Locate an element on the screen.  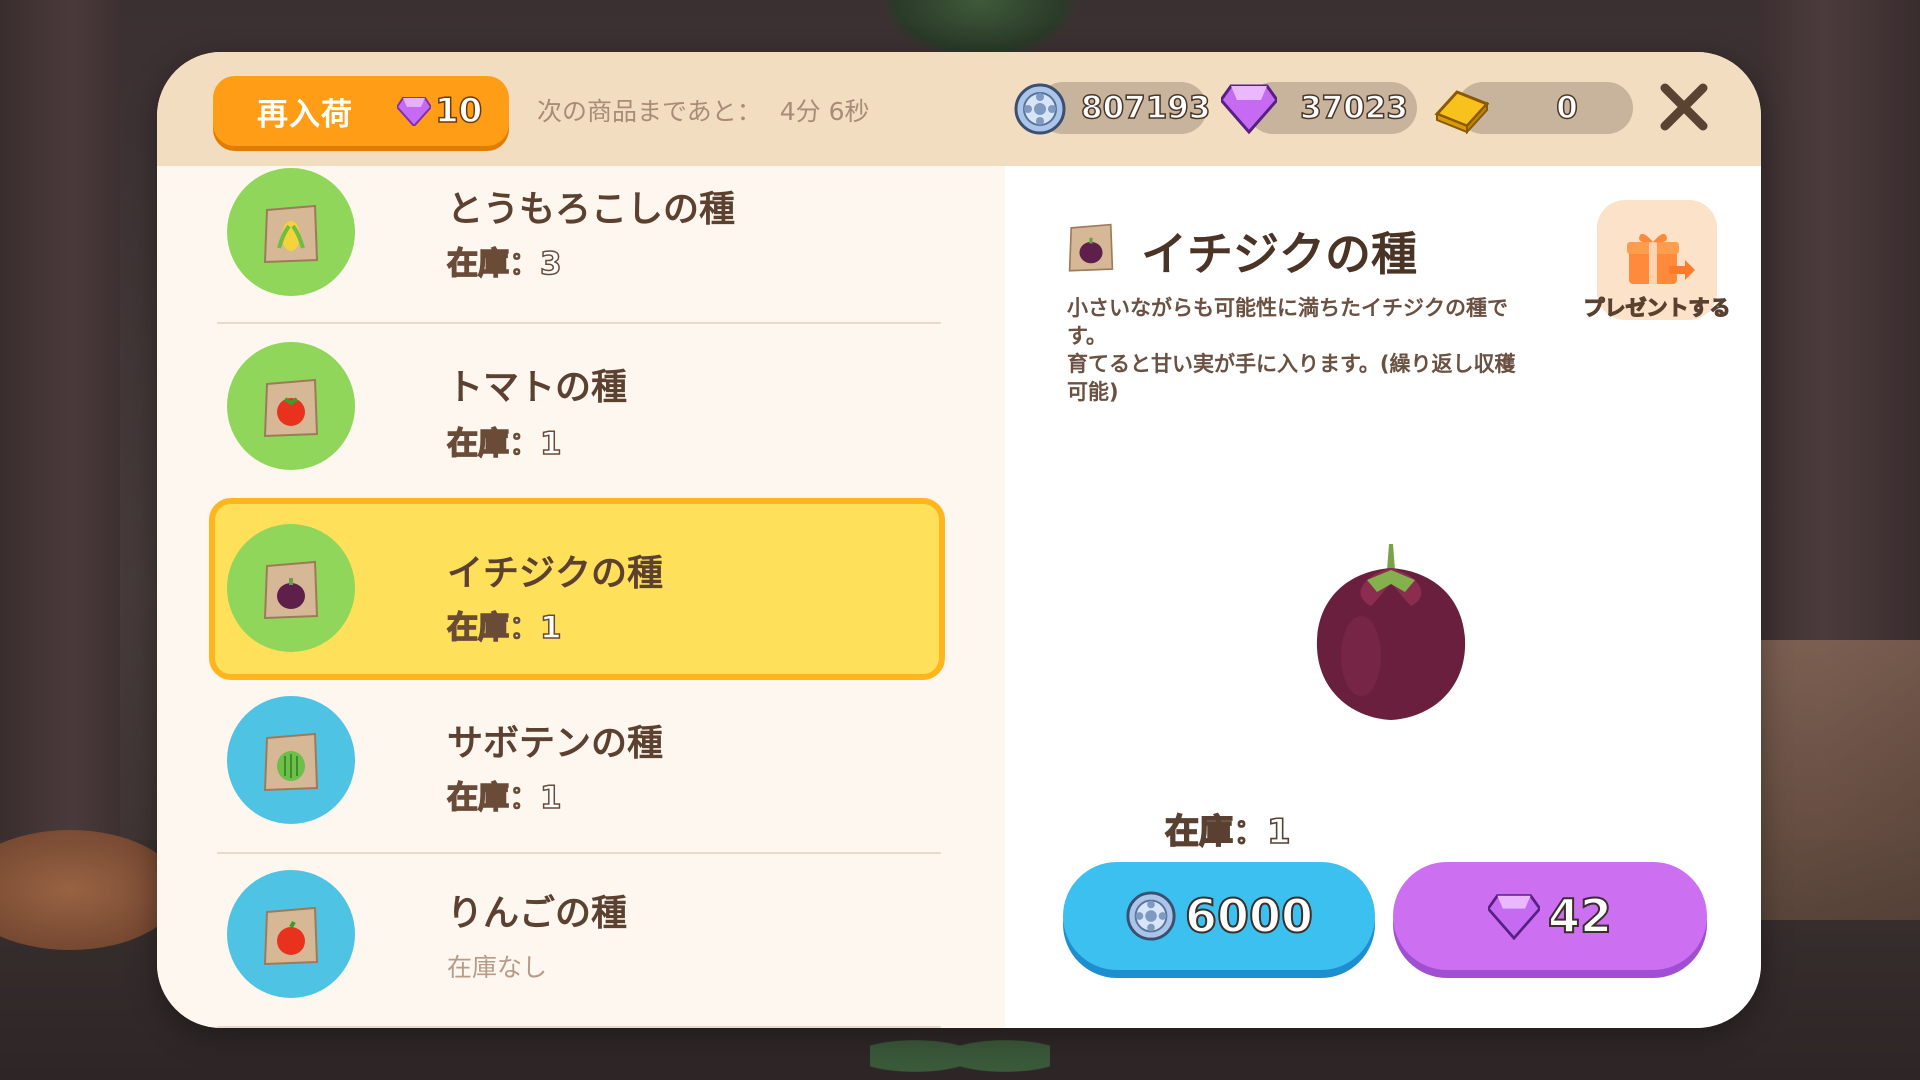
next-item-label: 次の商品まであと： is located at coordinates (649, 111).